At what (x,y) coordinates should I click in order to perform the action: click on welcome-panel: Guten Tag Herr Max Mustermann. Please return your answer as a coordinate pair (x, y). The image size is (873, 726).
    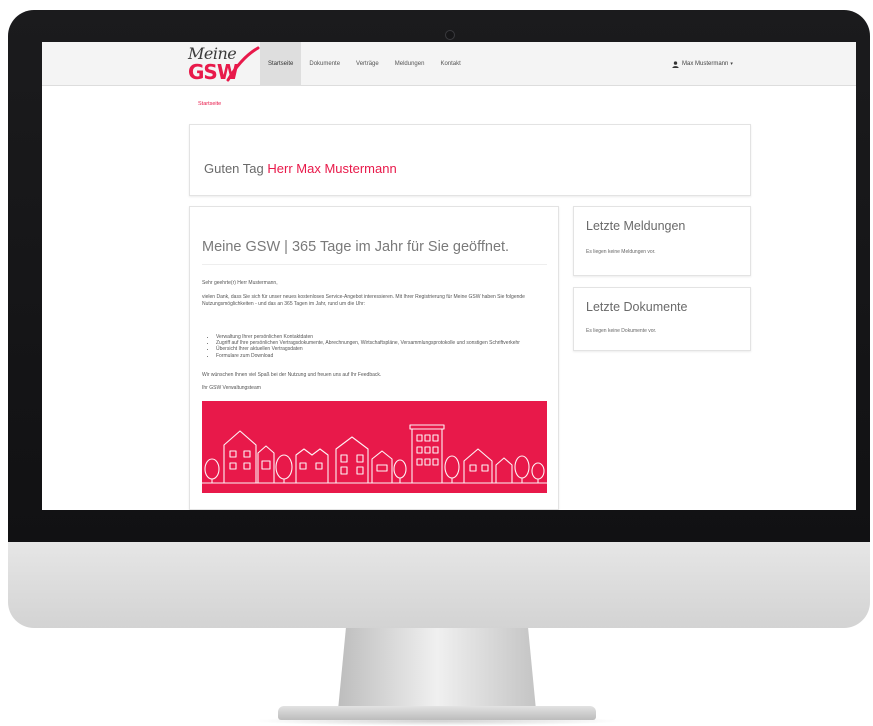
    Looking at the image, I should click on (470, 160).